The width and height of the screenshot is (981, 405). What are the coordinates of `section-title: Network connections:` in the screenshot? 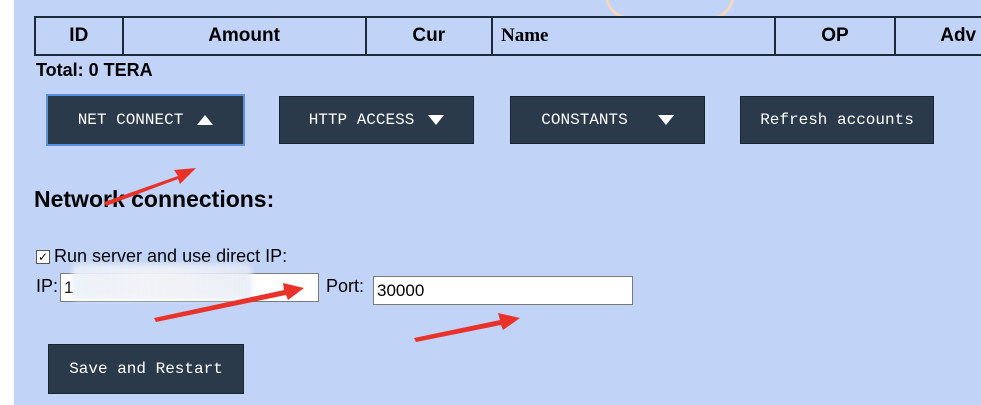 It's located at (154, 199).